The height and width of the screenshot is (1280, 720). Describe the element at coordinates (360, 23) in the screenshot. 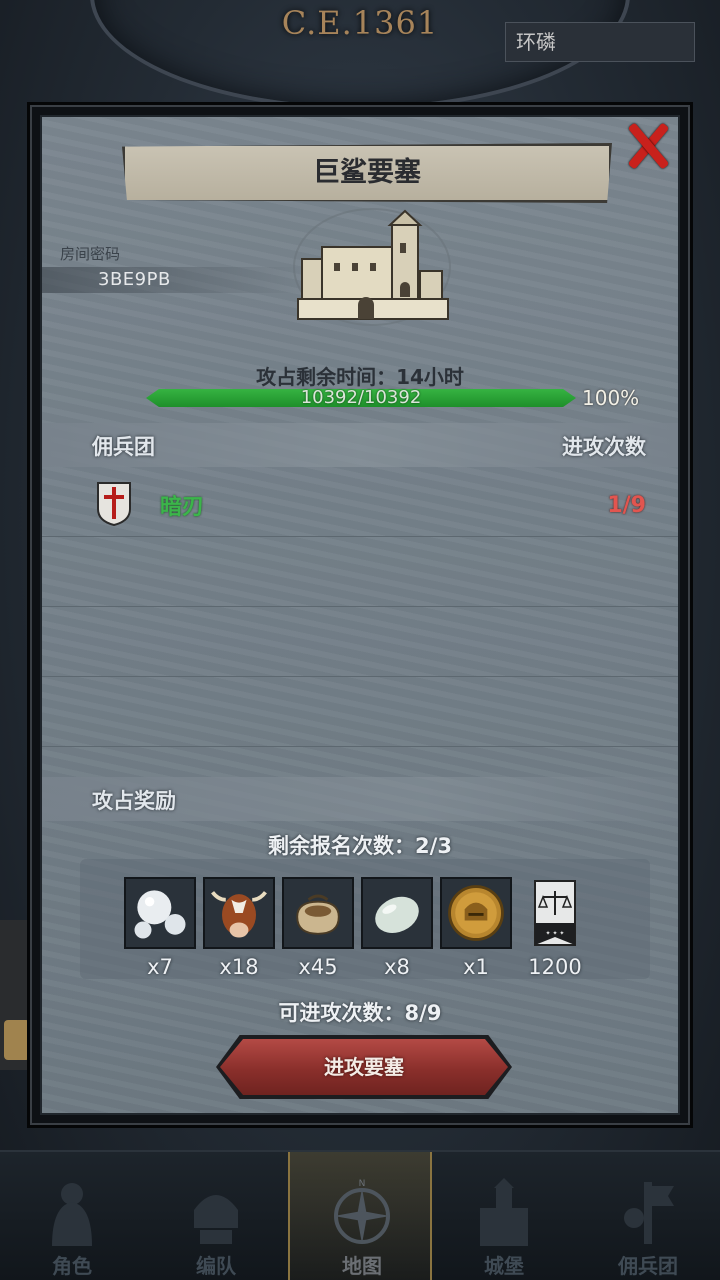

I see `era-label: C.E.1361` at that location.